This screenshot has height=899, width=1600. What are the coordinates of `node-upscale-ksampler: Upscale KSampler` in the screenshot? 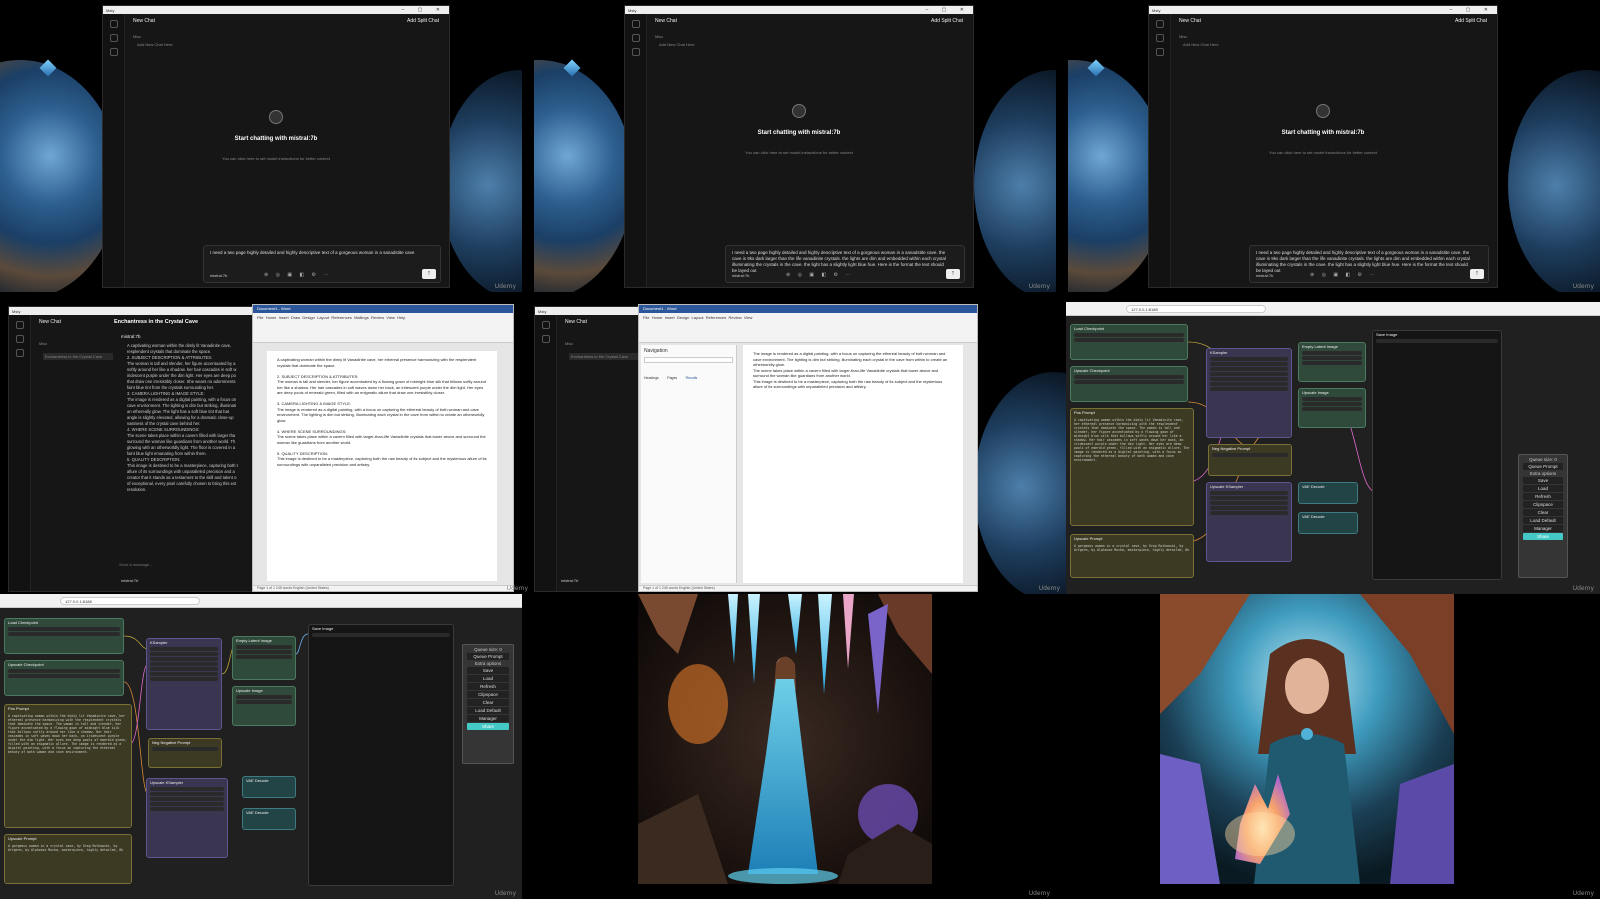 It's located at (1249, 522).